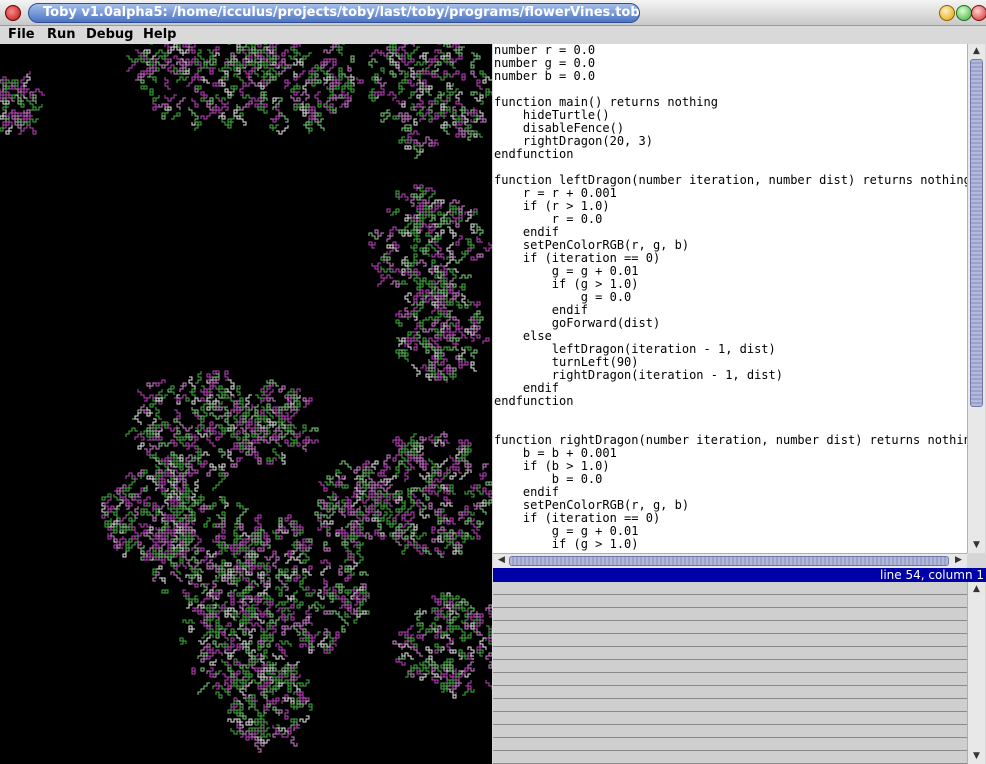 The image size is (986, 764). I want to click on editor-vertical-scrollbar: ▲ ▼, so click(976, 298).